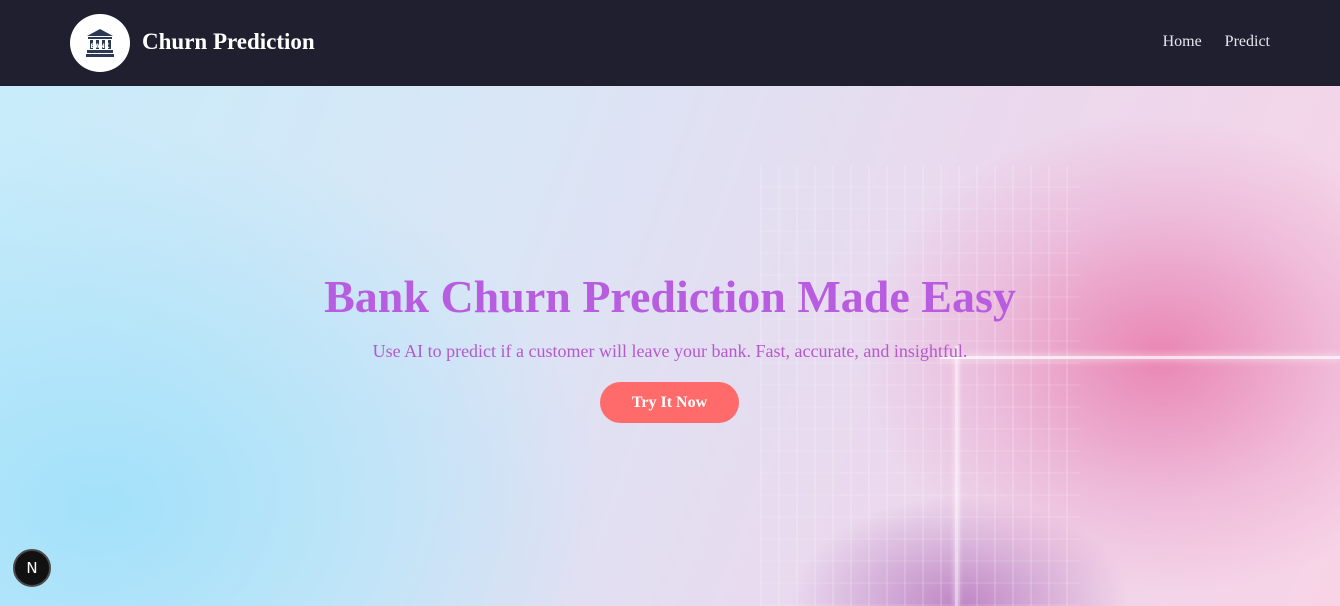  What do you see at coordinates (669, 402) in the screenshot?
I see `try-it-now-button: Try It Now` at bounding box center [669, 402].